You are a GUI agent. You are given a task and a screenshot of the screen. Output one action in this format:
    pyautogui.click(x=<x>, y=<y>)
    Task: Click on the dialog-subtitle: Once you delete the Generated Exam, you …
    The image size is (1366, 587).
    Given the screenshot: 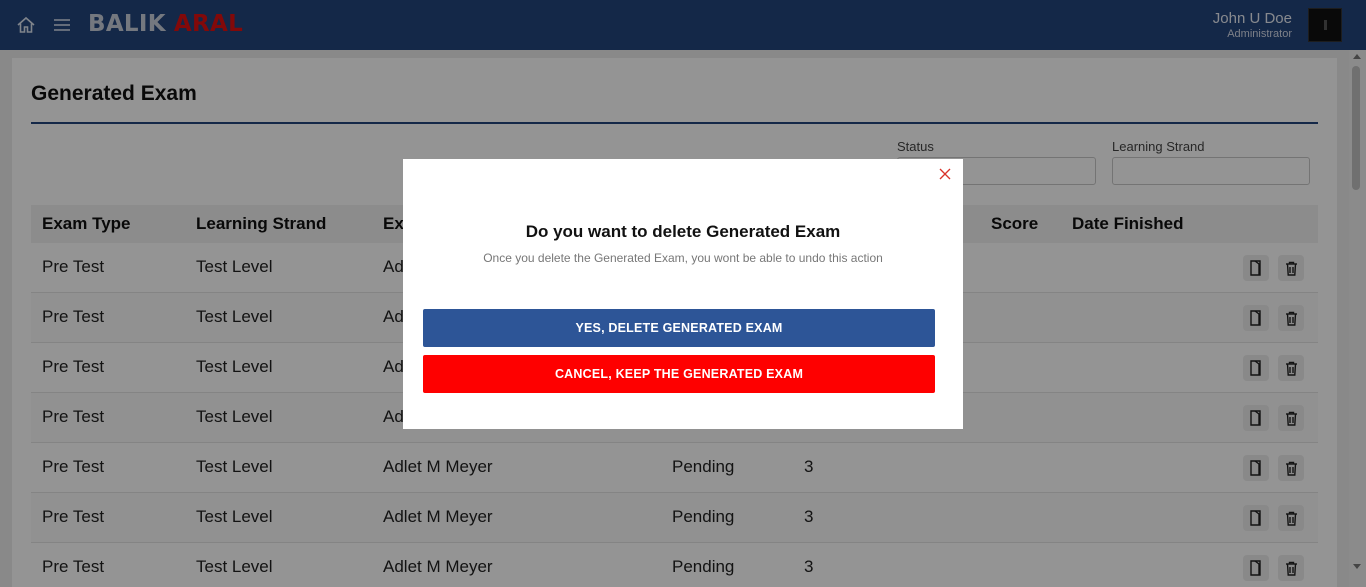 What is the action you would take?
    pyautogui.click(x=683, y=258)
    